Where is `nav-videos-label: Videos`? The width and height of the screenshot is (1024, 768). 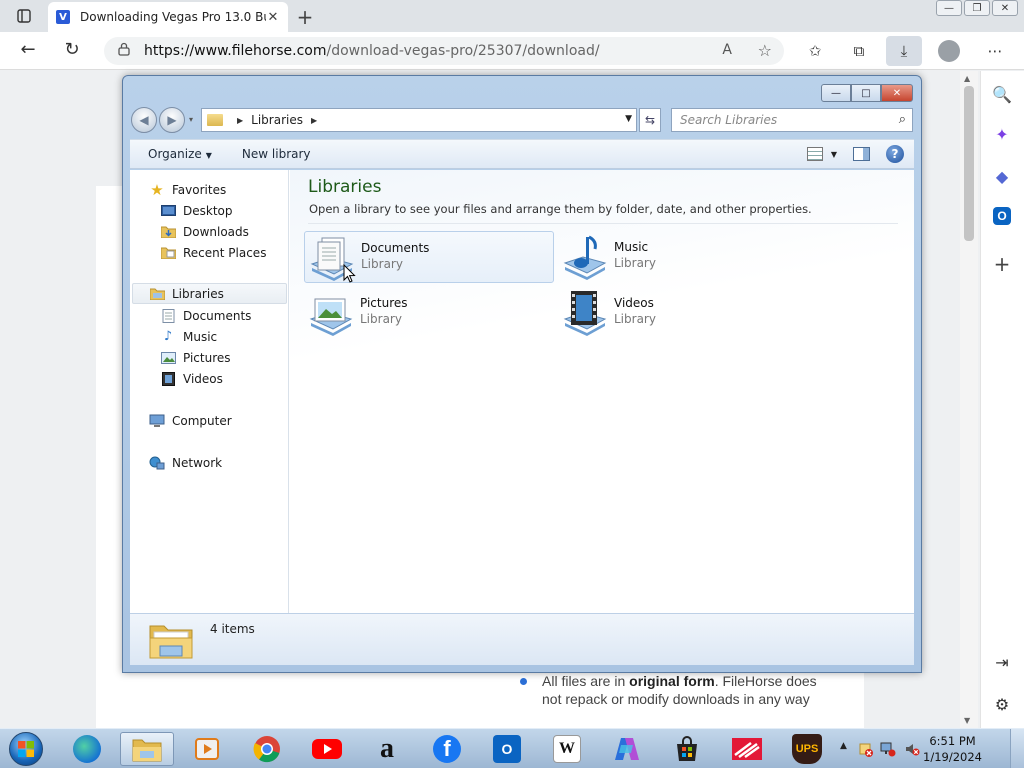 nav-videos-label: Videos is located at coordinates (203, 378).